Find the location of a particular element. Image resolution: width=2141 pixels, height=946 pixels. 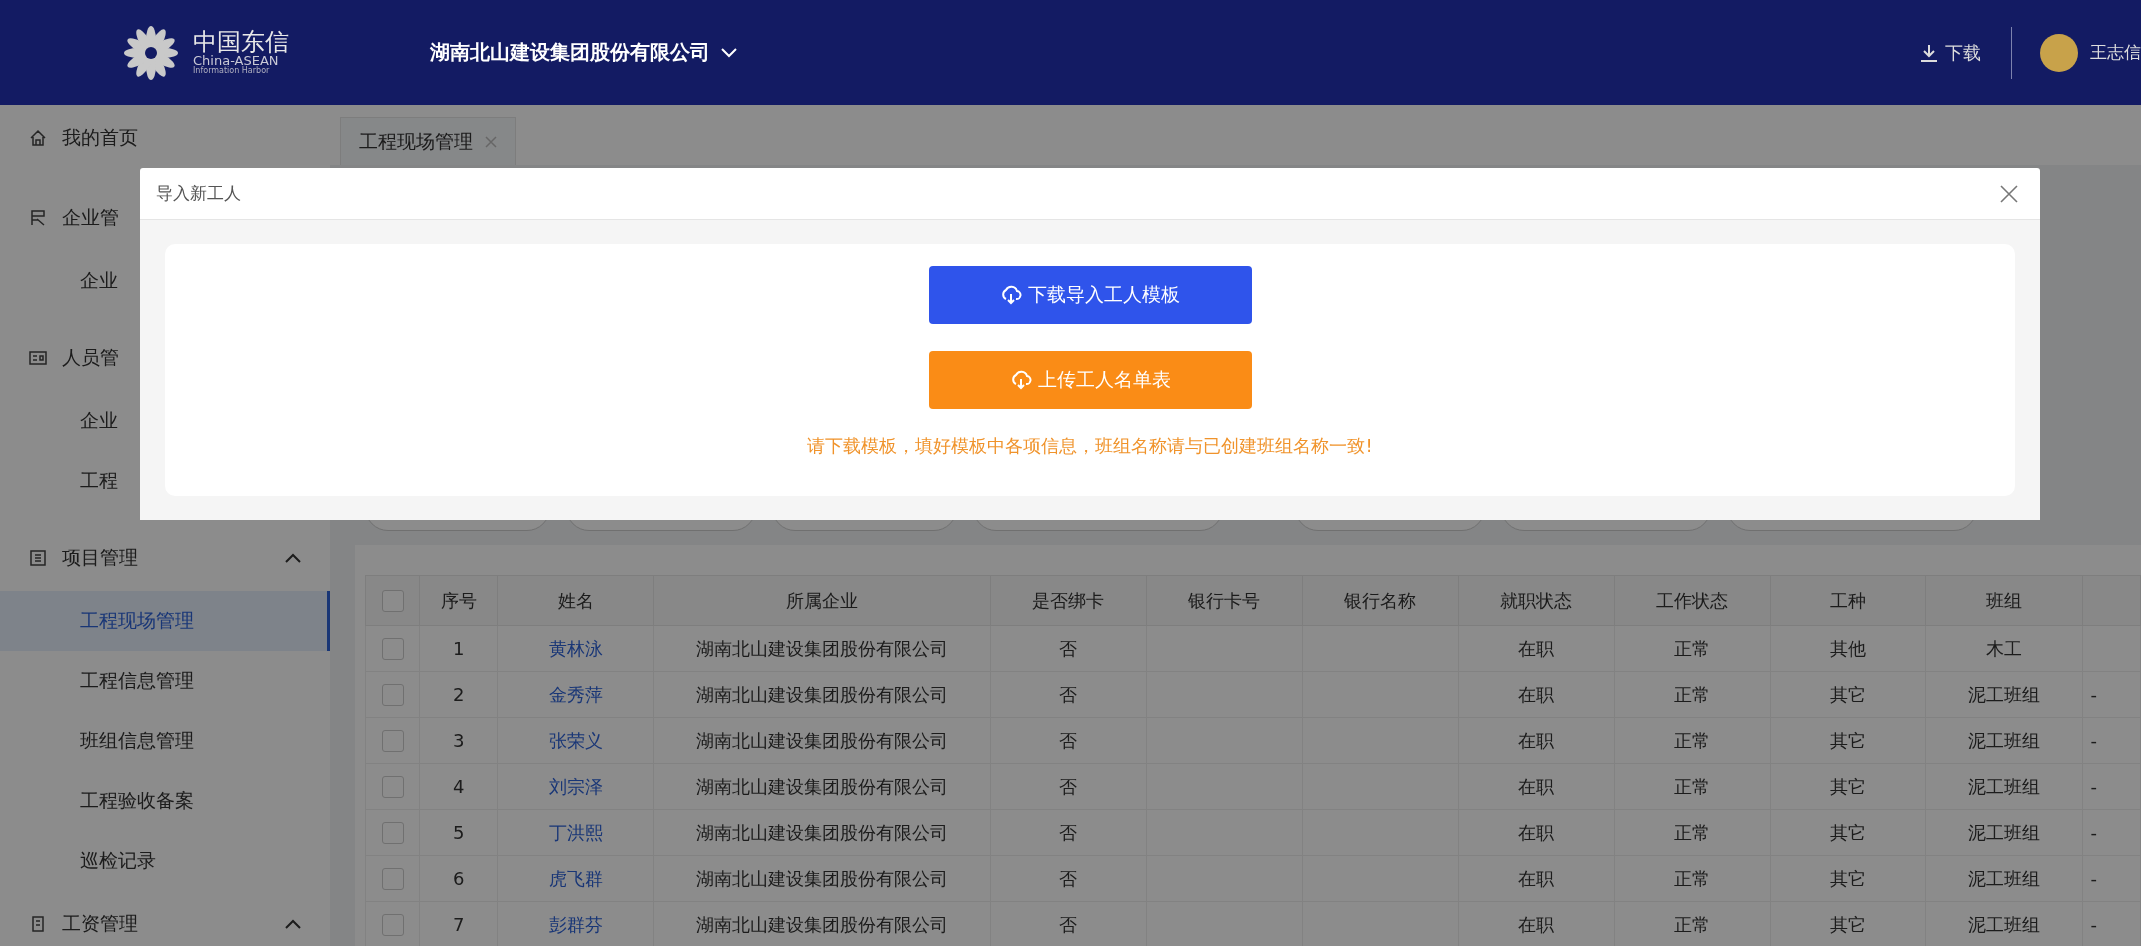

column-header: 工作状态 is located at coordinates (1692, 600).